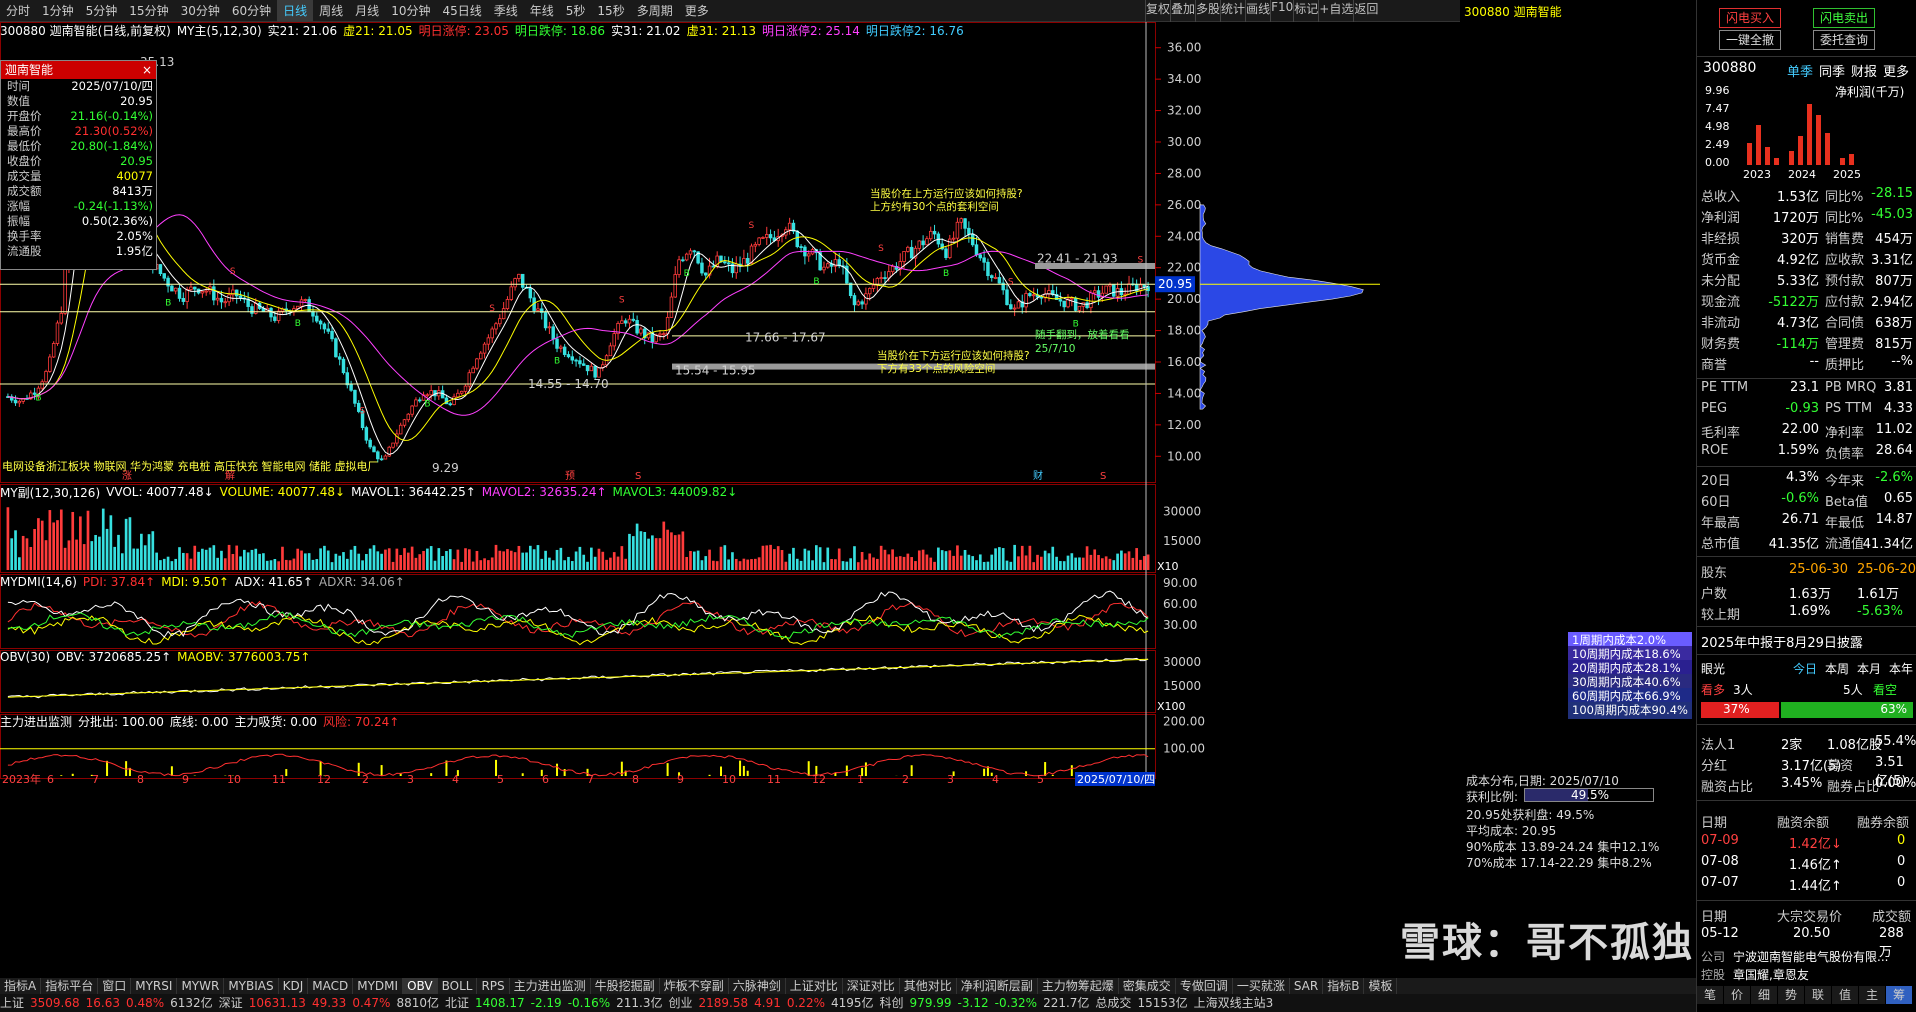 Image resolution: width=1916 pixels, height=1012 pixels. What do you see at coordinates (331, 986) in the screenshot?
I see `indicator-tab: MACD` at bounding box center [331, 986].